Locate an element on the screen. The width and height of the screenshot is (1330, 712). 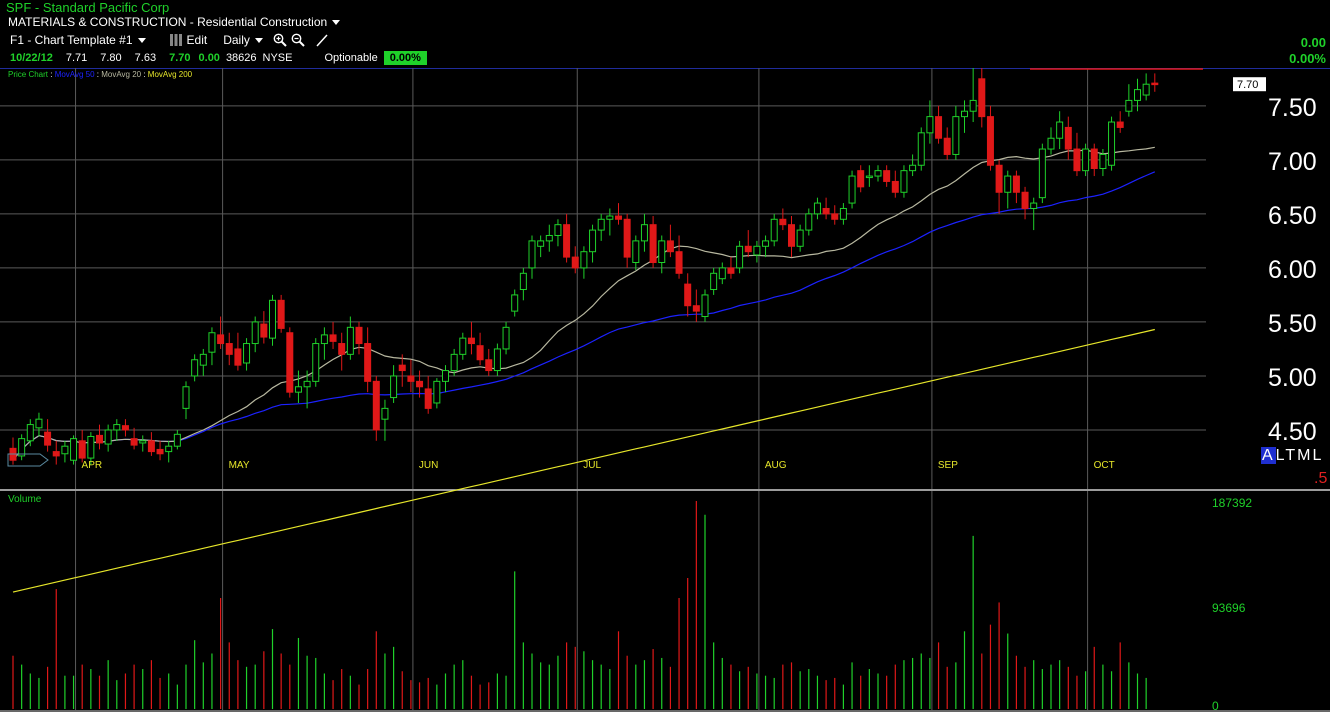
chevron-down-icon is located at coordinates (141, 41).